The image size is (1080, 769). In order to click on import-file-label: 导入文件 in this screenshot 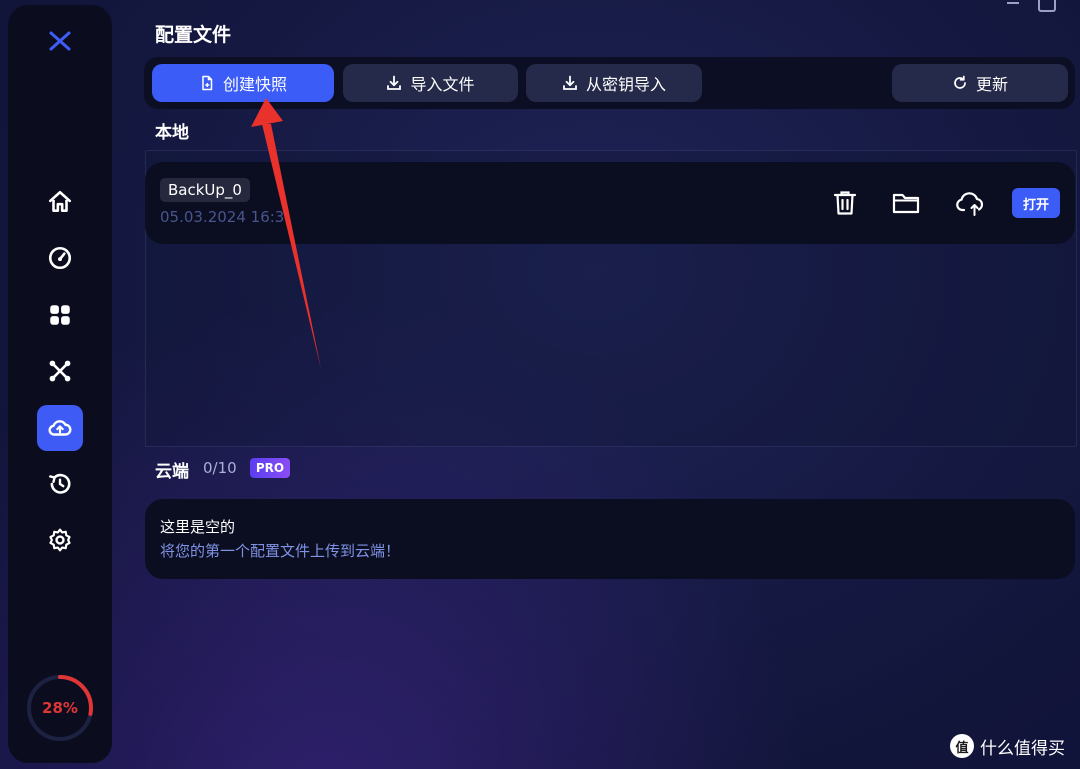, I will do `click(442, 84)`.